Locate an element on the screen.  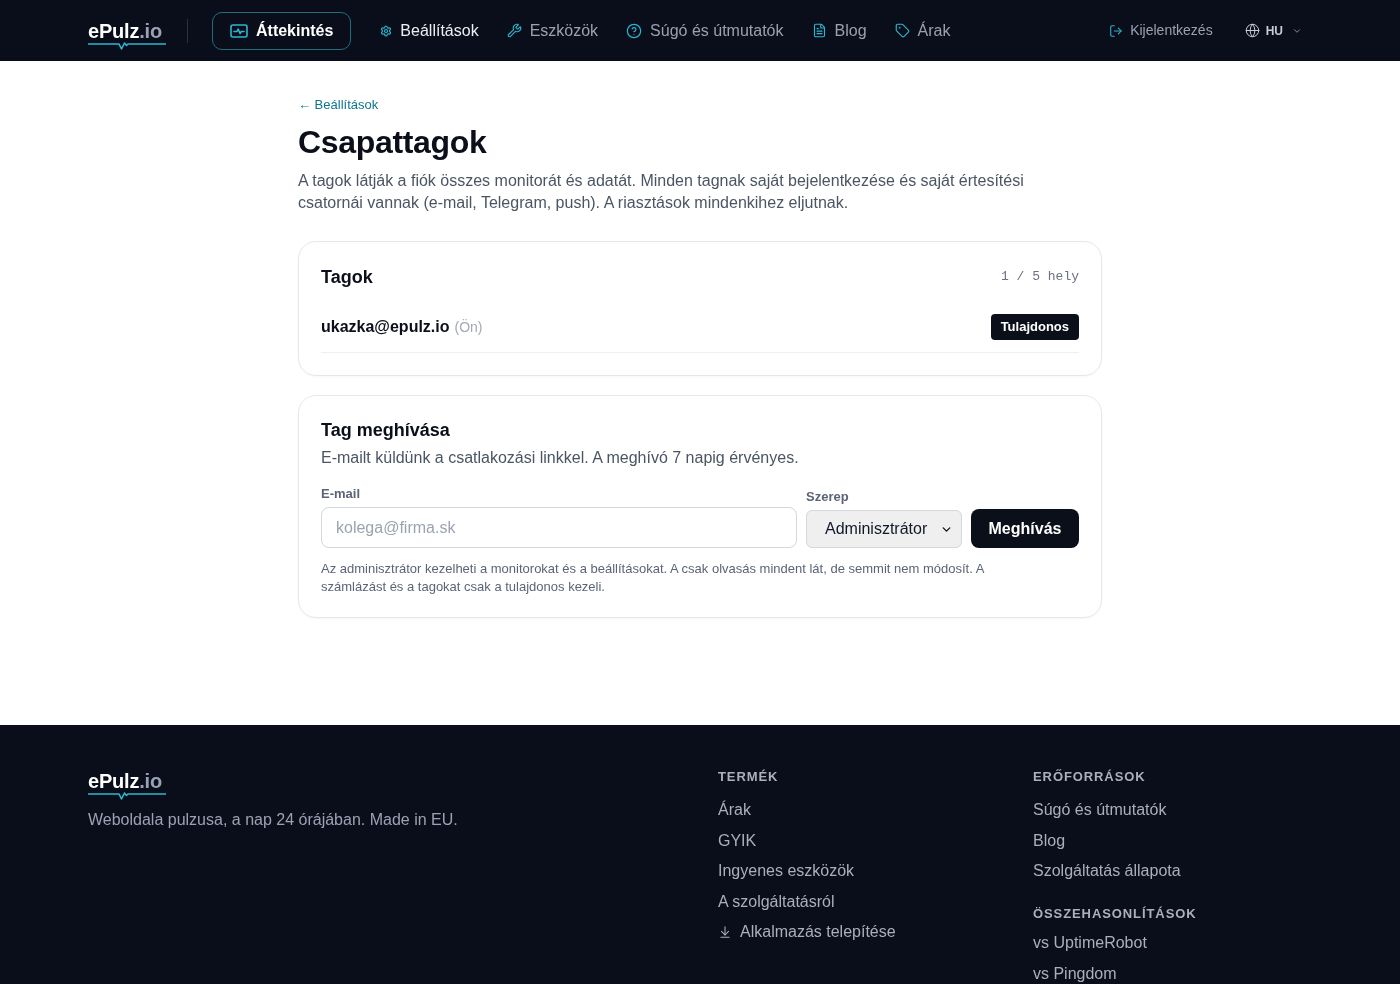
language-selector: HU is located at coordinates (1273, 30).